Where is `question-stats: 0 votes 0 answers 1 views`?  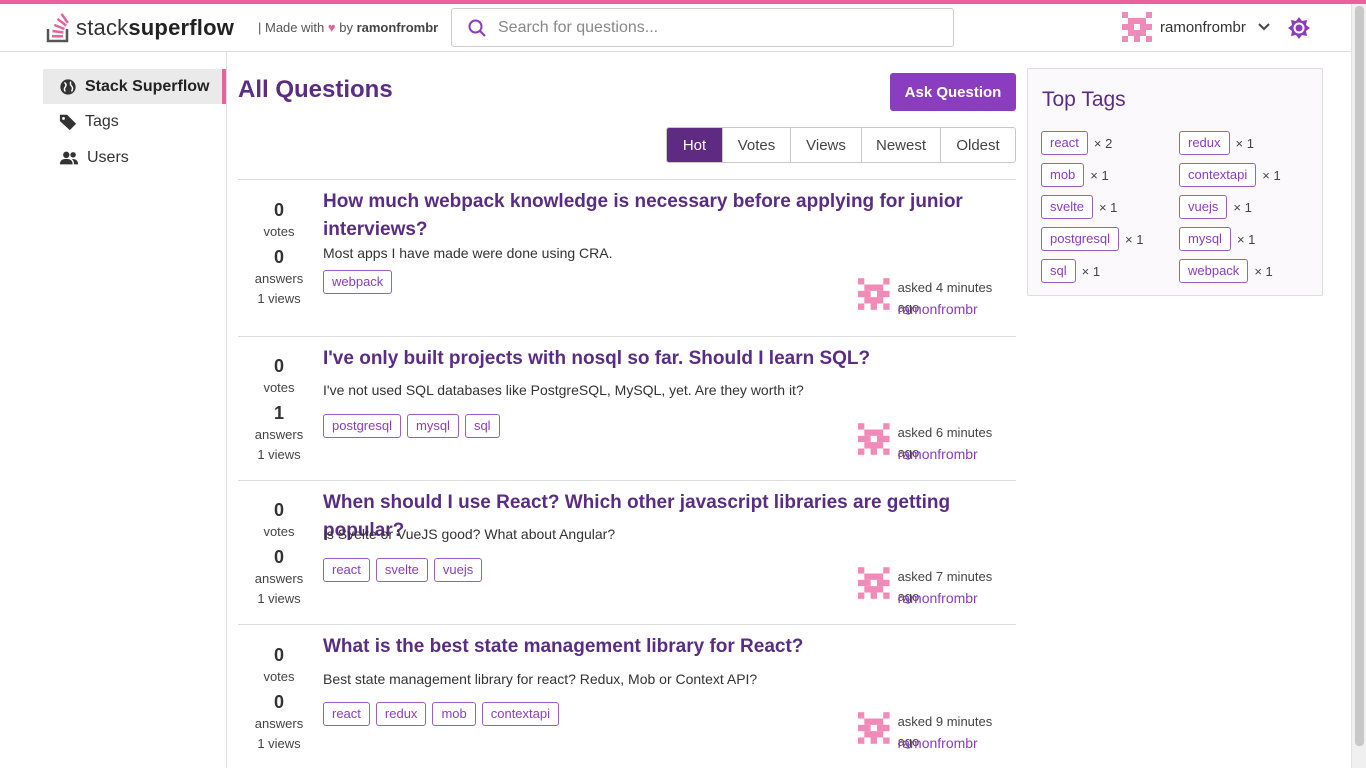 question-stats: 0 votes 0 answers 1 views is located at coordinates (279, 253).